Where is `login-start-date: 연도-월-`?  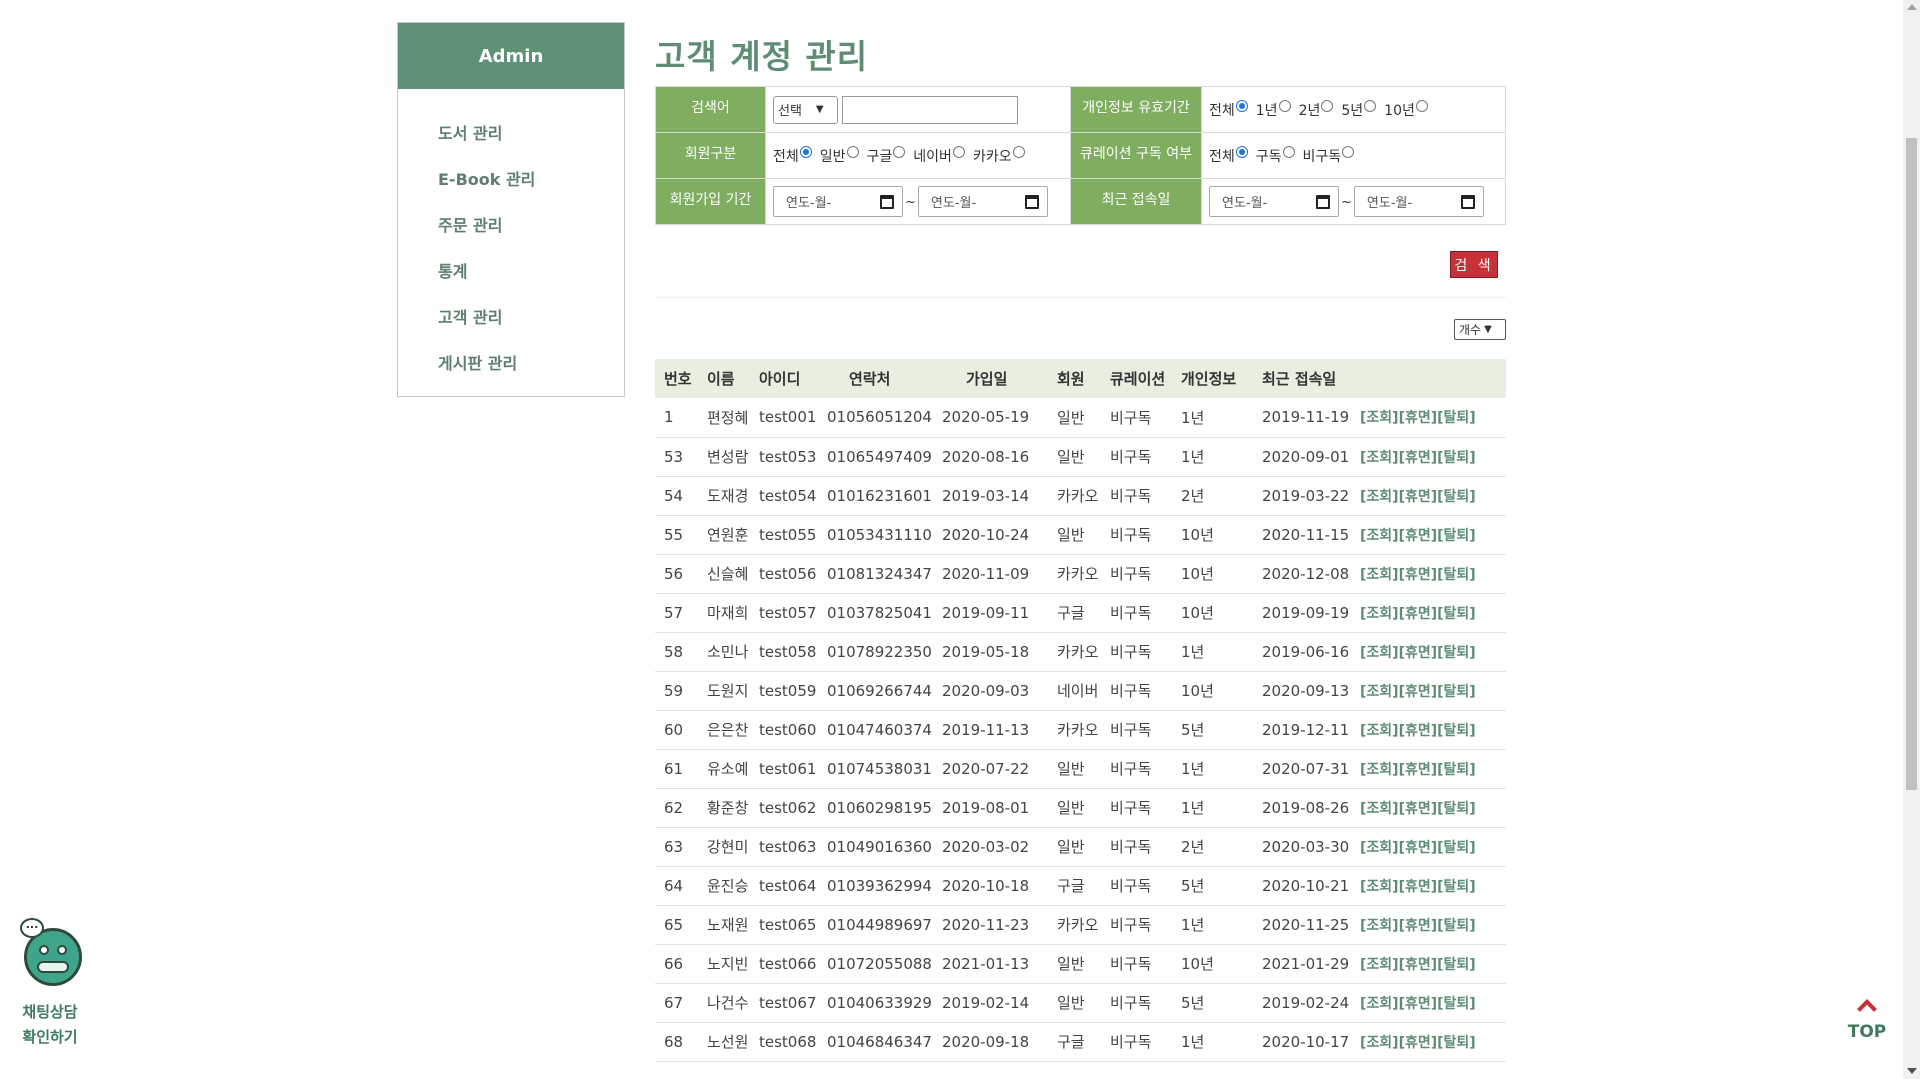
login-start-date: 연도-월- is located at coordinates (1274, 201).